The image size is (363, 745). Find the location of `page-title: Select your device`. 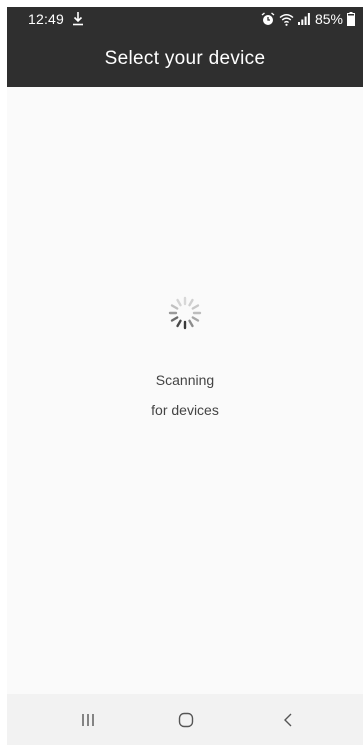

page-title: Select your device is located at coordinates (185, 58).